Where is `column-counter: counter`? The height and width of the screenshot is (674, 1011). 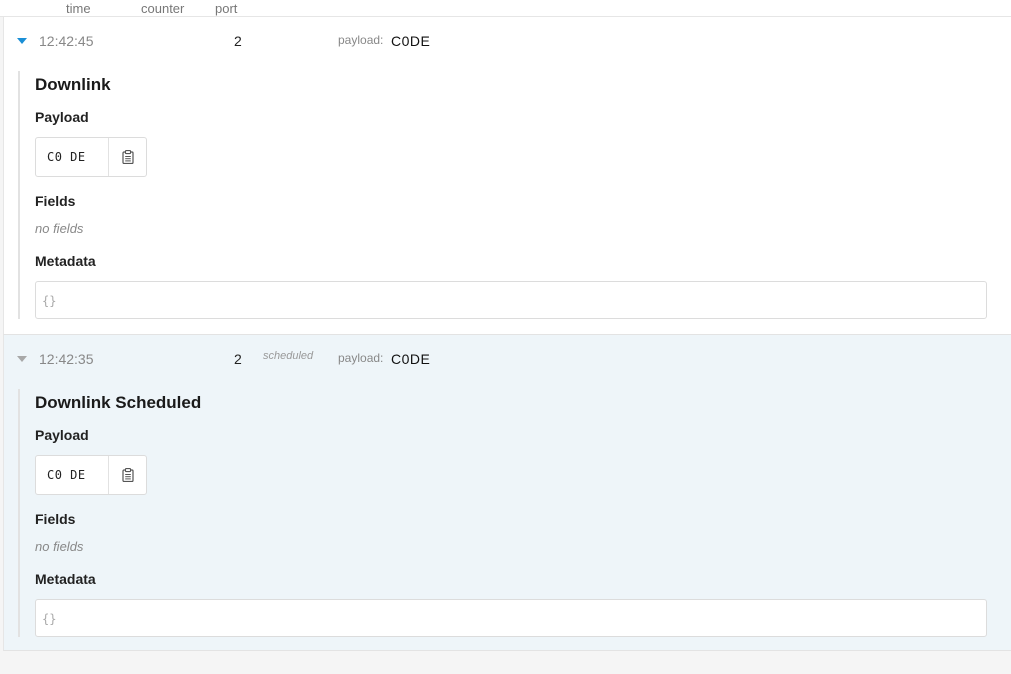 column-counter: counter is located at coordinates (162, 8).